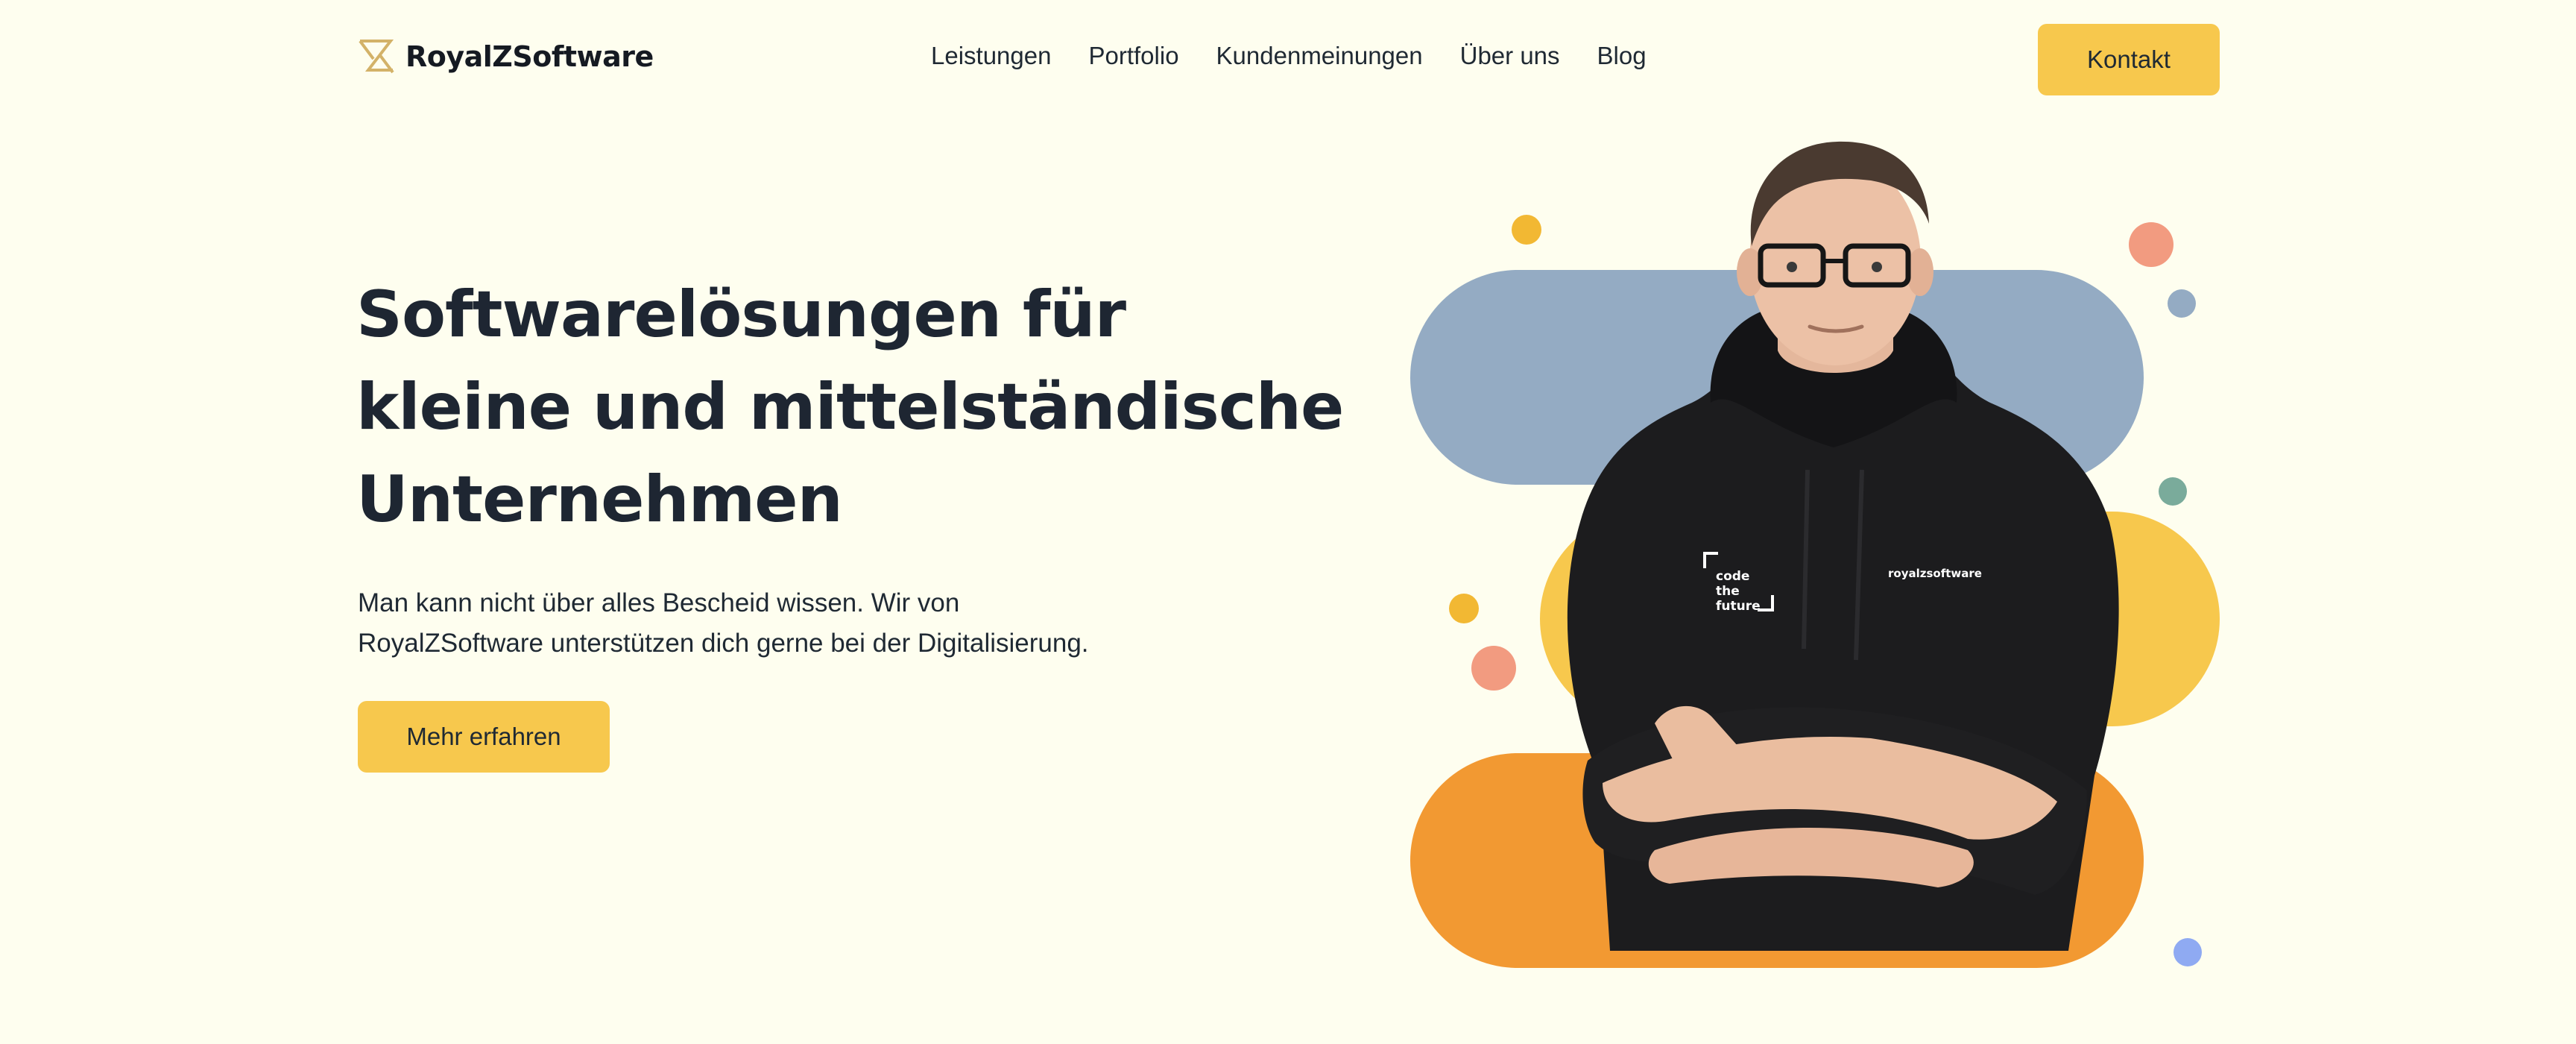 The height and width of the screenshot is (1044, 2576). What do you see at coordinates (1510, 56) in the screenshot?
I see `nav-item-ueber-uns: Über uns` at bounding box center [1510, 56].